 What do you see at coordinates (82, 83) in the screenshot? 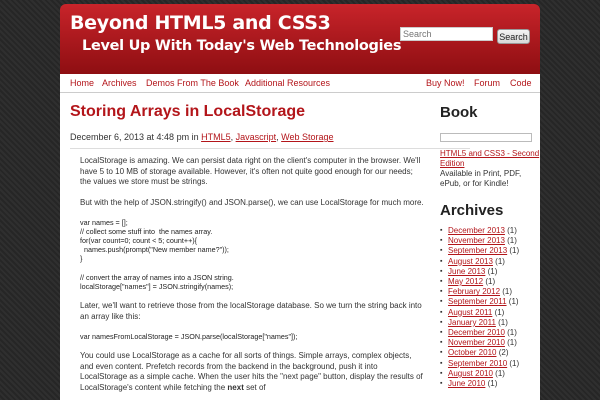
I see `nav-home: Home` at bounding box center [82, 83].